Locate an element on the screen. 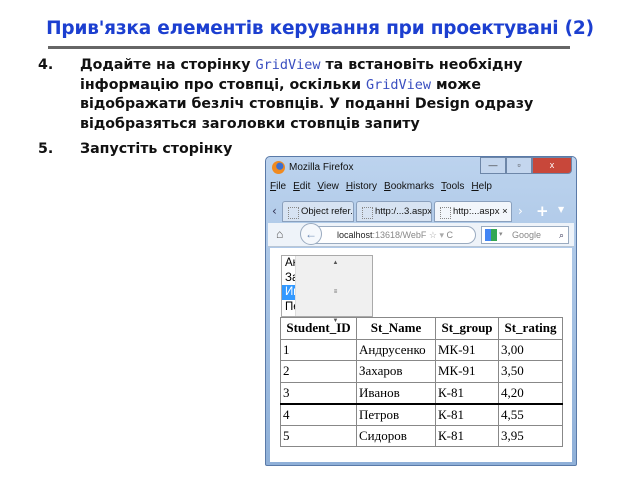 The image size is (640, 480). menu-view: View is located at coordinates (328, 190).